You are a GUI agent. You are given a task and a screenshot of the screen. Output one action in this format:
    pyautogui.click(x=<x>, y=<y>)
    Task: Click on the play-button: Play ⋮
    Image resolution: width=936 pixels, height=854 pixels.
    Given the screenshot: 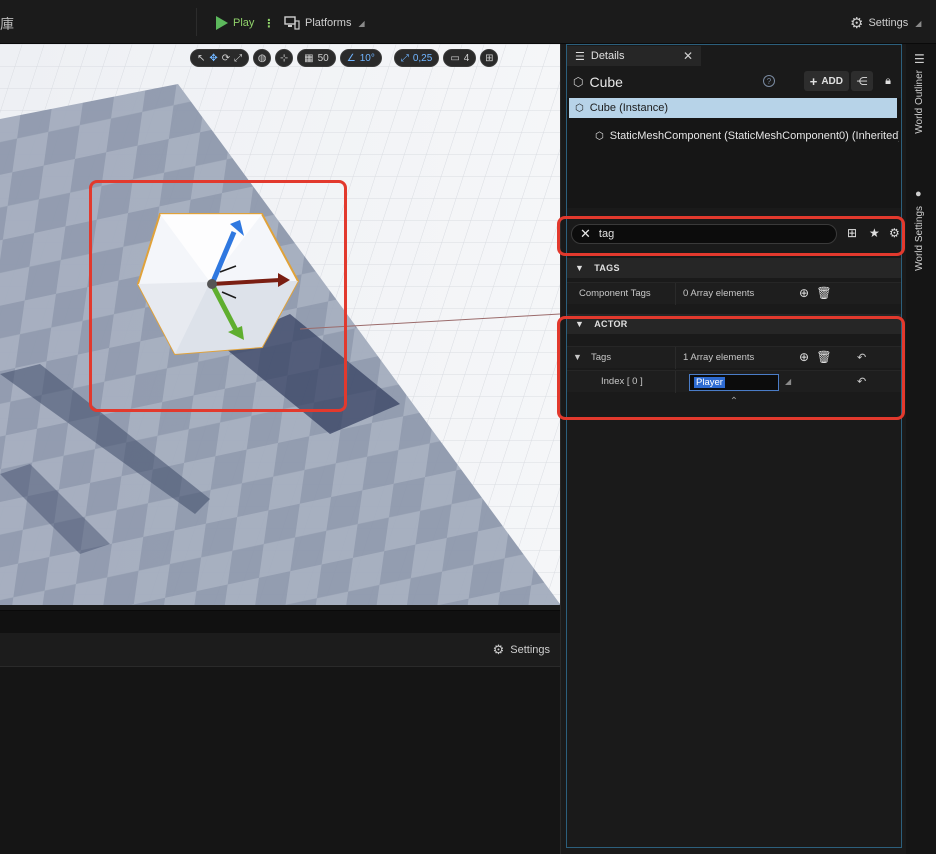 What is the action you would take?
    pyautogui.click(x=245, y=23)
    